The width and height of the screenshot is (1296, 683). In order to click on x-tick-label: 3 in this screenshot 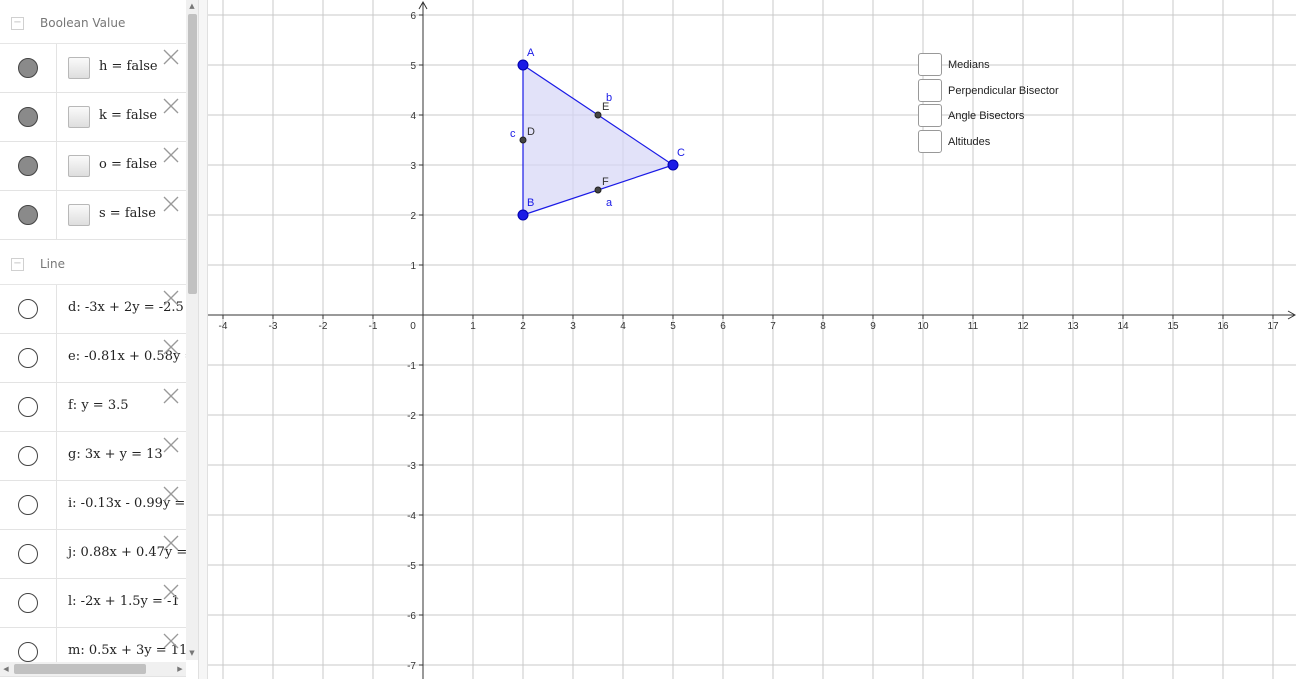, I will do `click(573, 326)`.